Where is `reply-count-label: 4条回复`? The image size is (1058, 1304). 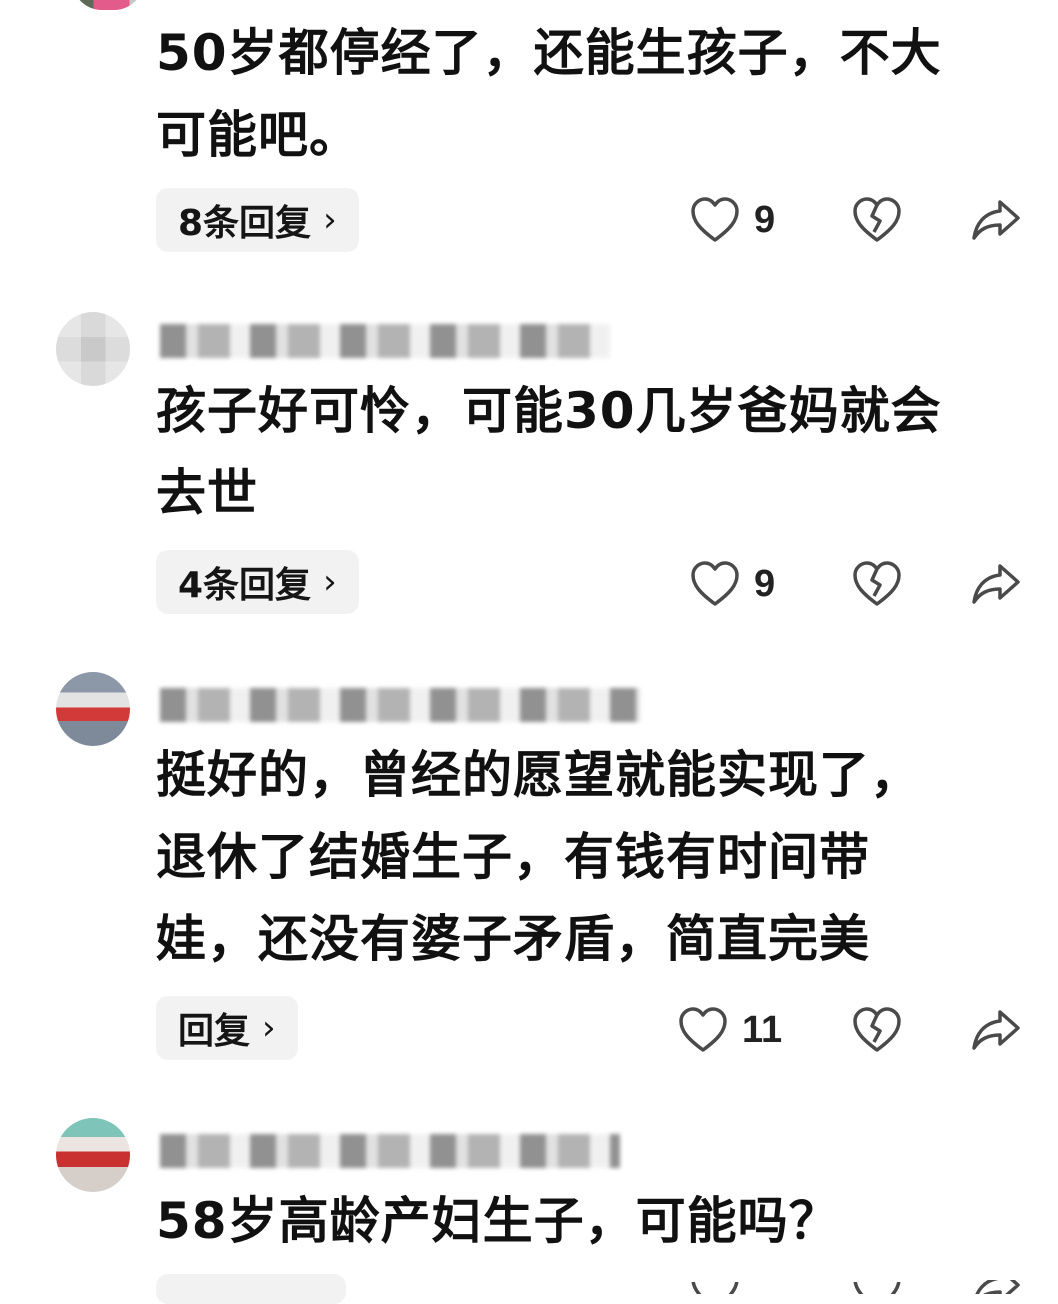 reply-count-label: 4条回复 is located at coordinates (245, 585).